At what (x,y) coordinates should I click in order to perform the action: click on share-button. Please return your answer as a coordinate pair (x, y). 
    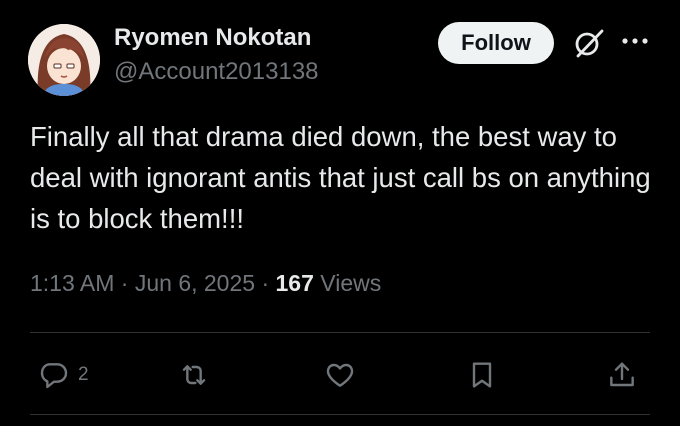
    Looking at the image, I should click on (622, 375).